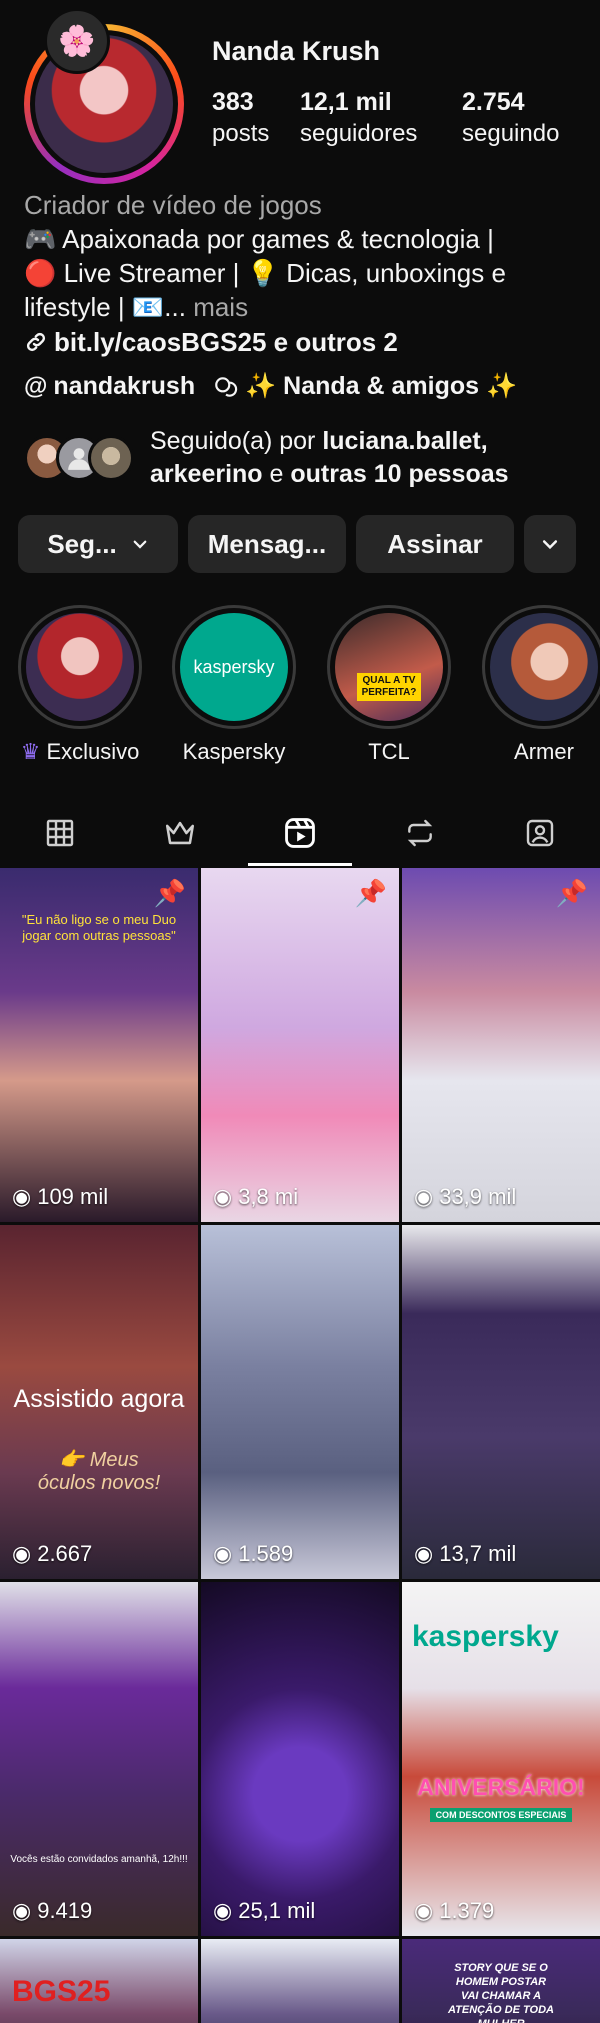  What do you see at coordinates (234, 751) in the screenshot?
I see `highlight-label: Kaspersky` at bounding box center [234, 751].